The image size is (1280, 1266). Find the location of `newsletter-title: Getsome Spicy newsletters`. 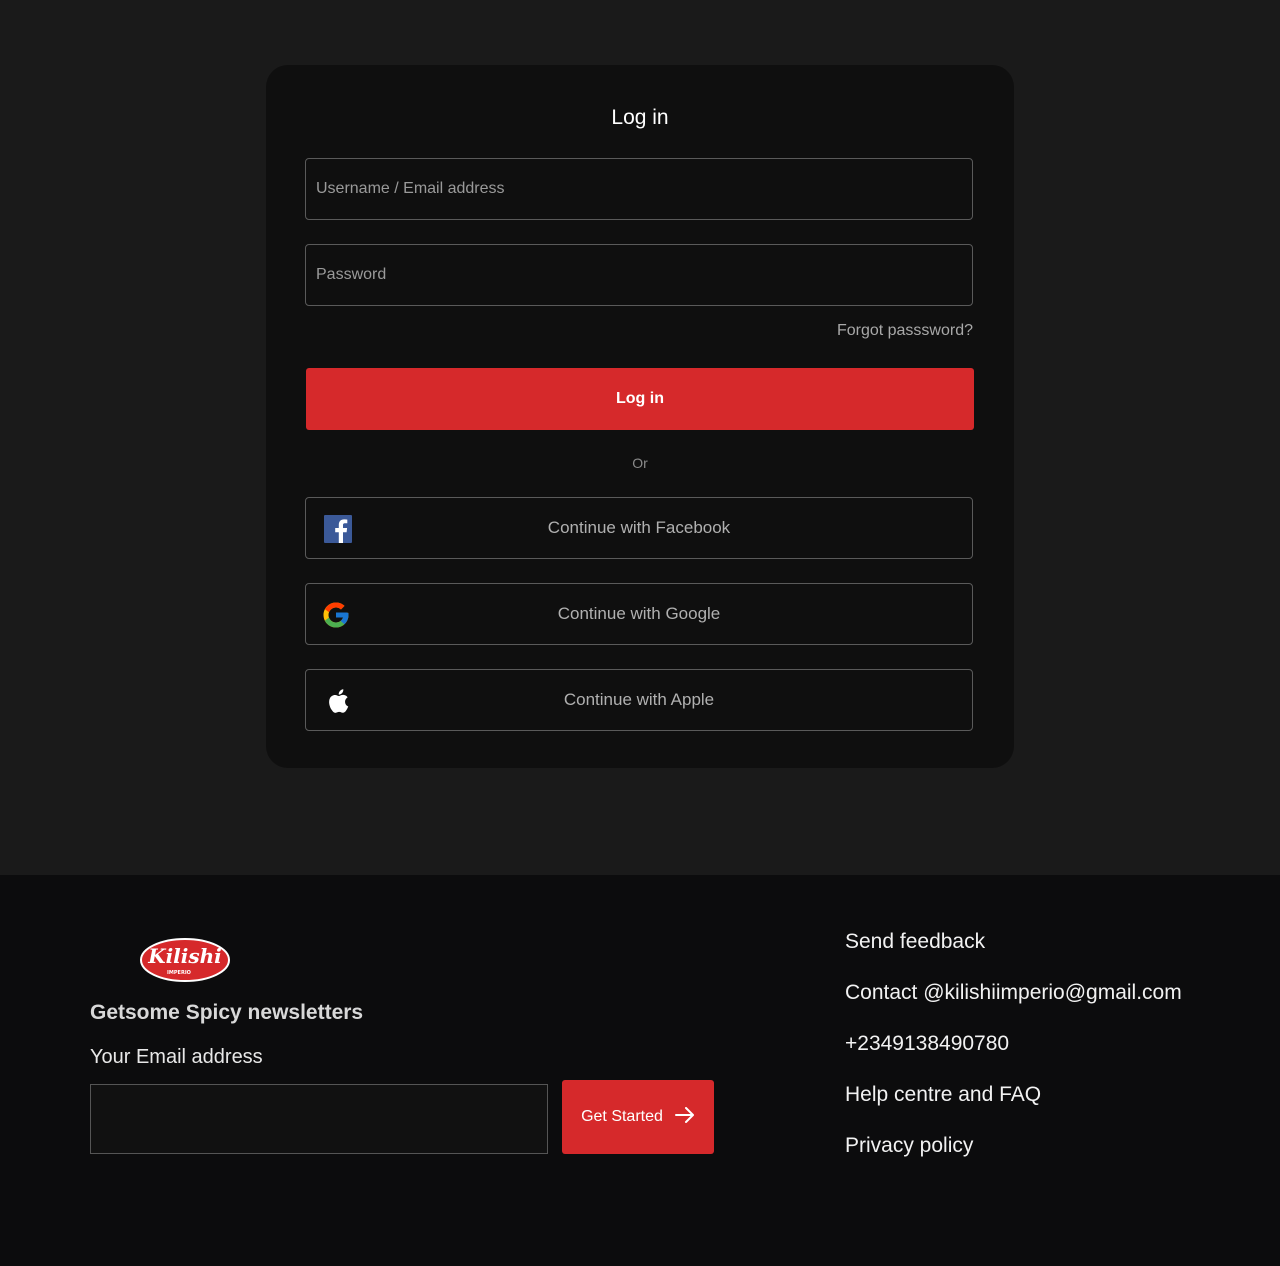

newsletter-title: Getsome Spicy newsletters is located at coordinates (227, 1012).